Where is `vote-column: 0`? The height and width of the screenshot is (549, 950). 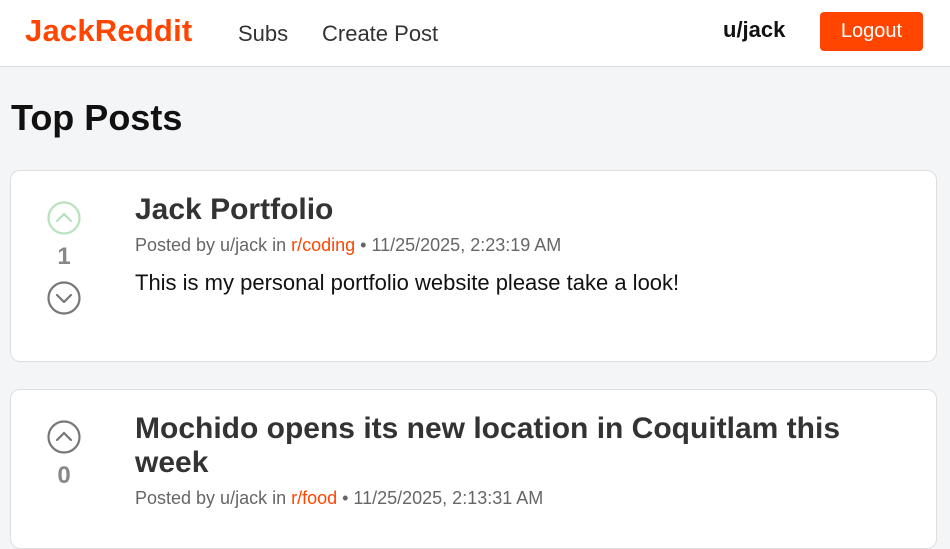
vote-column: 0 is located at coordinates (64, 460).